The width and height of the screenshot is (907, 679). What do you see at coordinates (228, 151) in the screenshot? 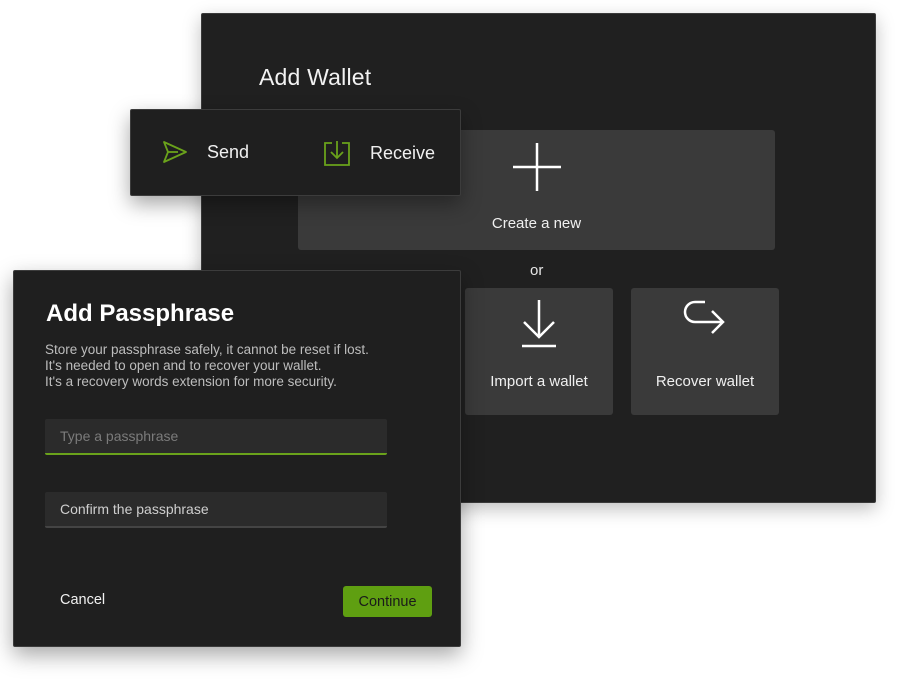
I see `send-label: Send` at bounding box center [228, 151].